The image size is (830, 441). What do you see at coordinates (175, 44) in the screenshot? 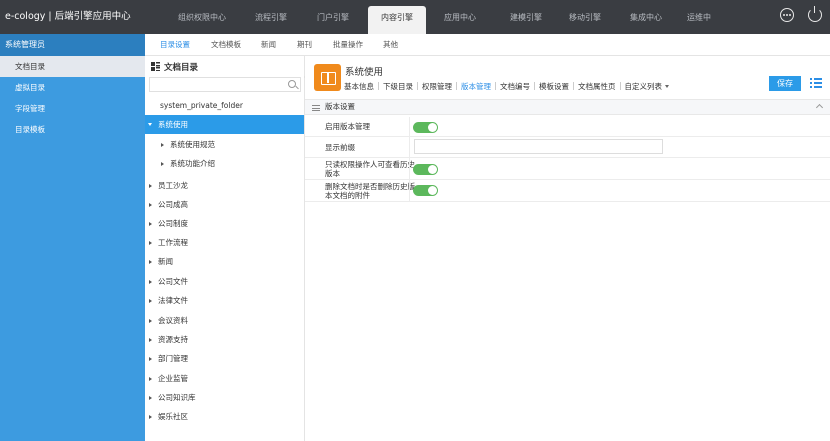
I see `subnav-tab-catalog-settings: 目录设置` at bounding box center [175, 44].